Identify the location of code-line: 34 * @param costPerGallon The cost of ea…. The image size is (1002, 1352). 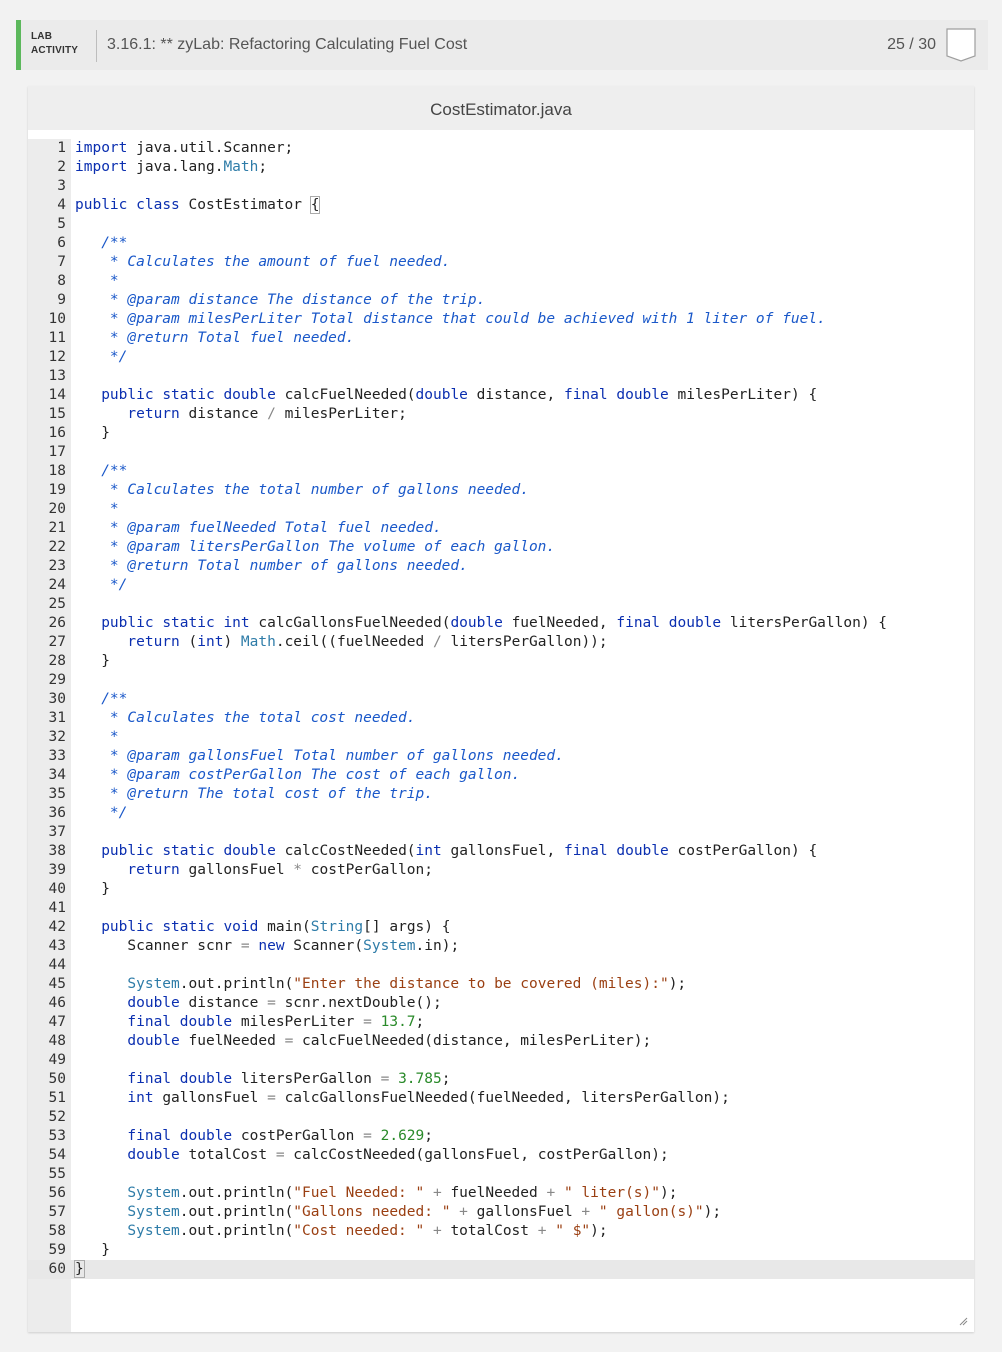
(501, 775).